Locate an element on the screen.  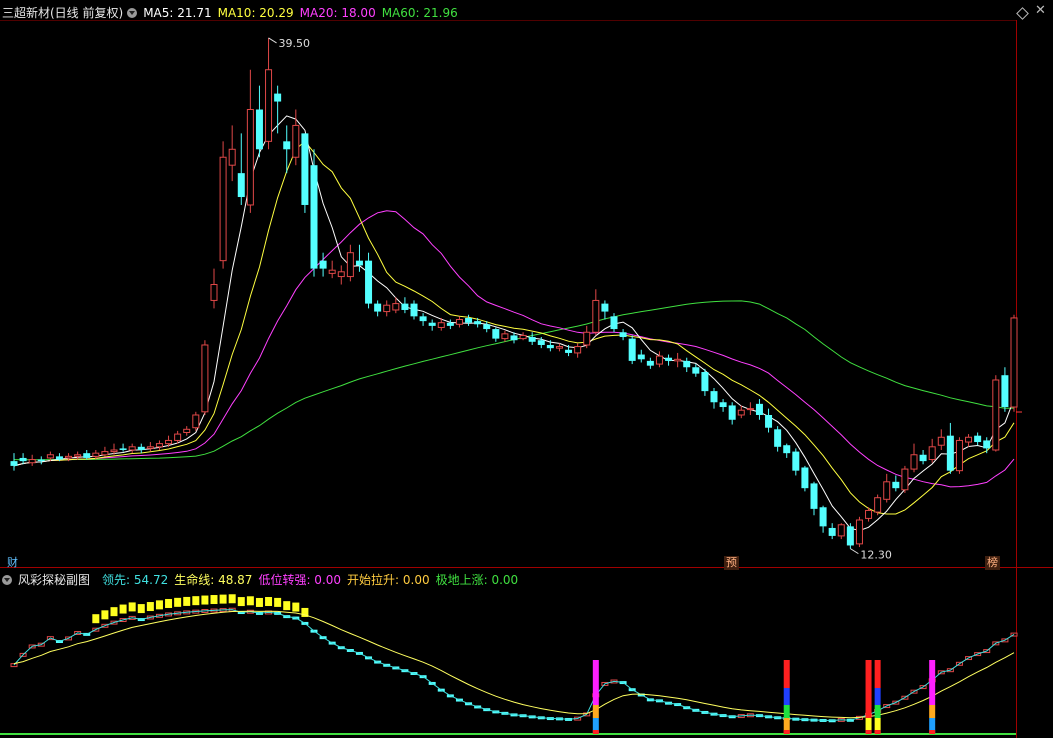
ma5-label: MA5: 21.71 is located at coordinates (177, 13).